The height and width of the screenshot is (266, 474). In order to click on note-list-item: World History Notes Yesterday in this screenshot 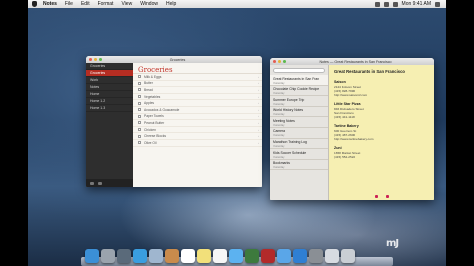, I will do `click(299, 112)`.